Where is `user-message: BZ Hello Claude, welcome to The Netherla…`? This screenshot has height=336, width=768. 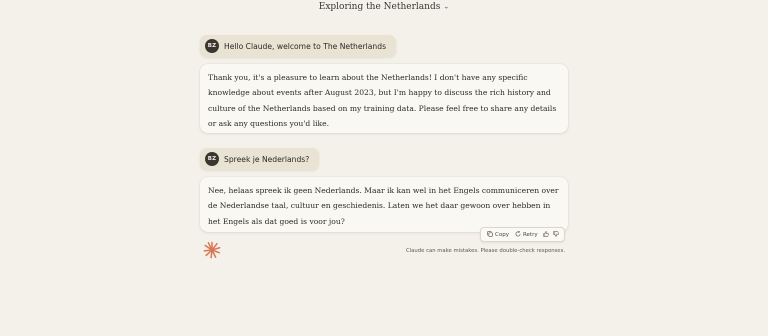
user-message: BZ Hello Claude, welcome to The Netherla… is located at coordinates (298, 46).